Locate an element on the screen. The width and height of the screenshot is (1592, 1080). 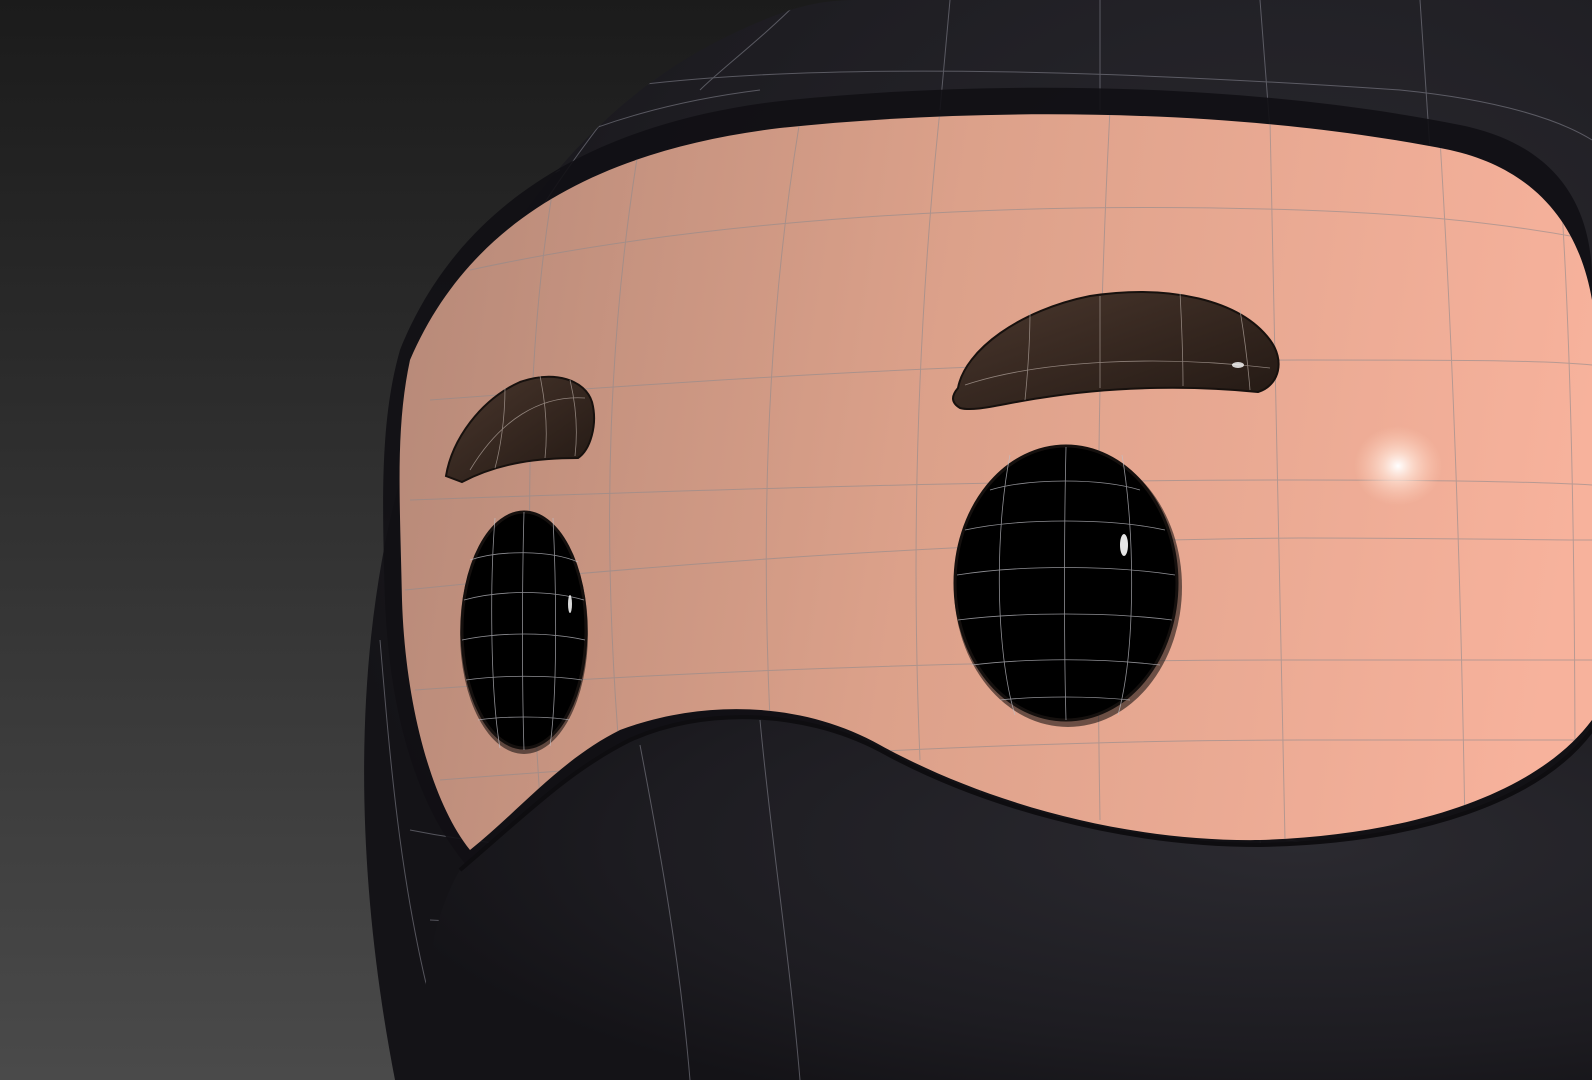
right-eye is located at coordinates (1067, 585).